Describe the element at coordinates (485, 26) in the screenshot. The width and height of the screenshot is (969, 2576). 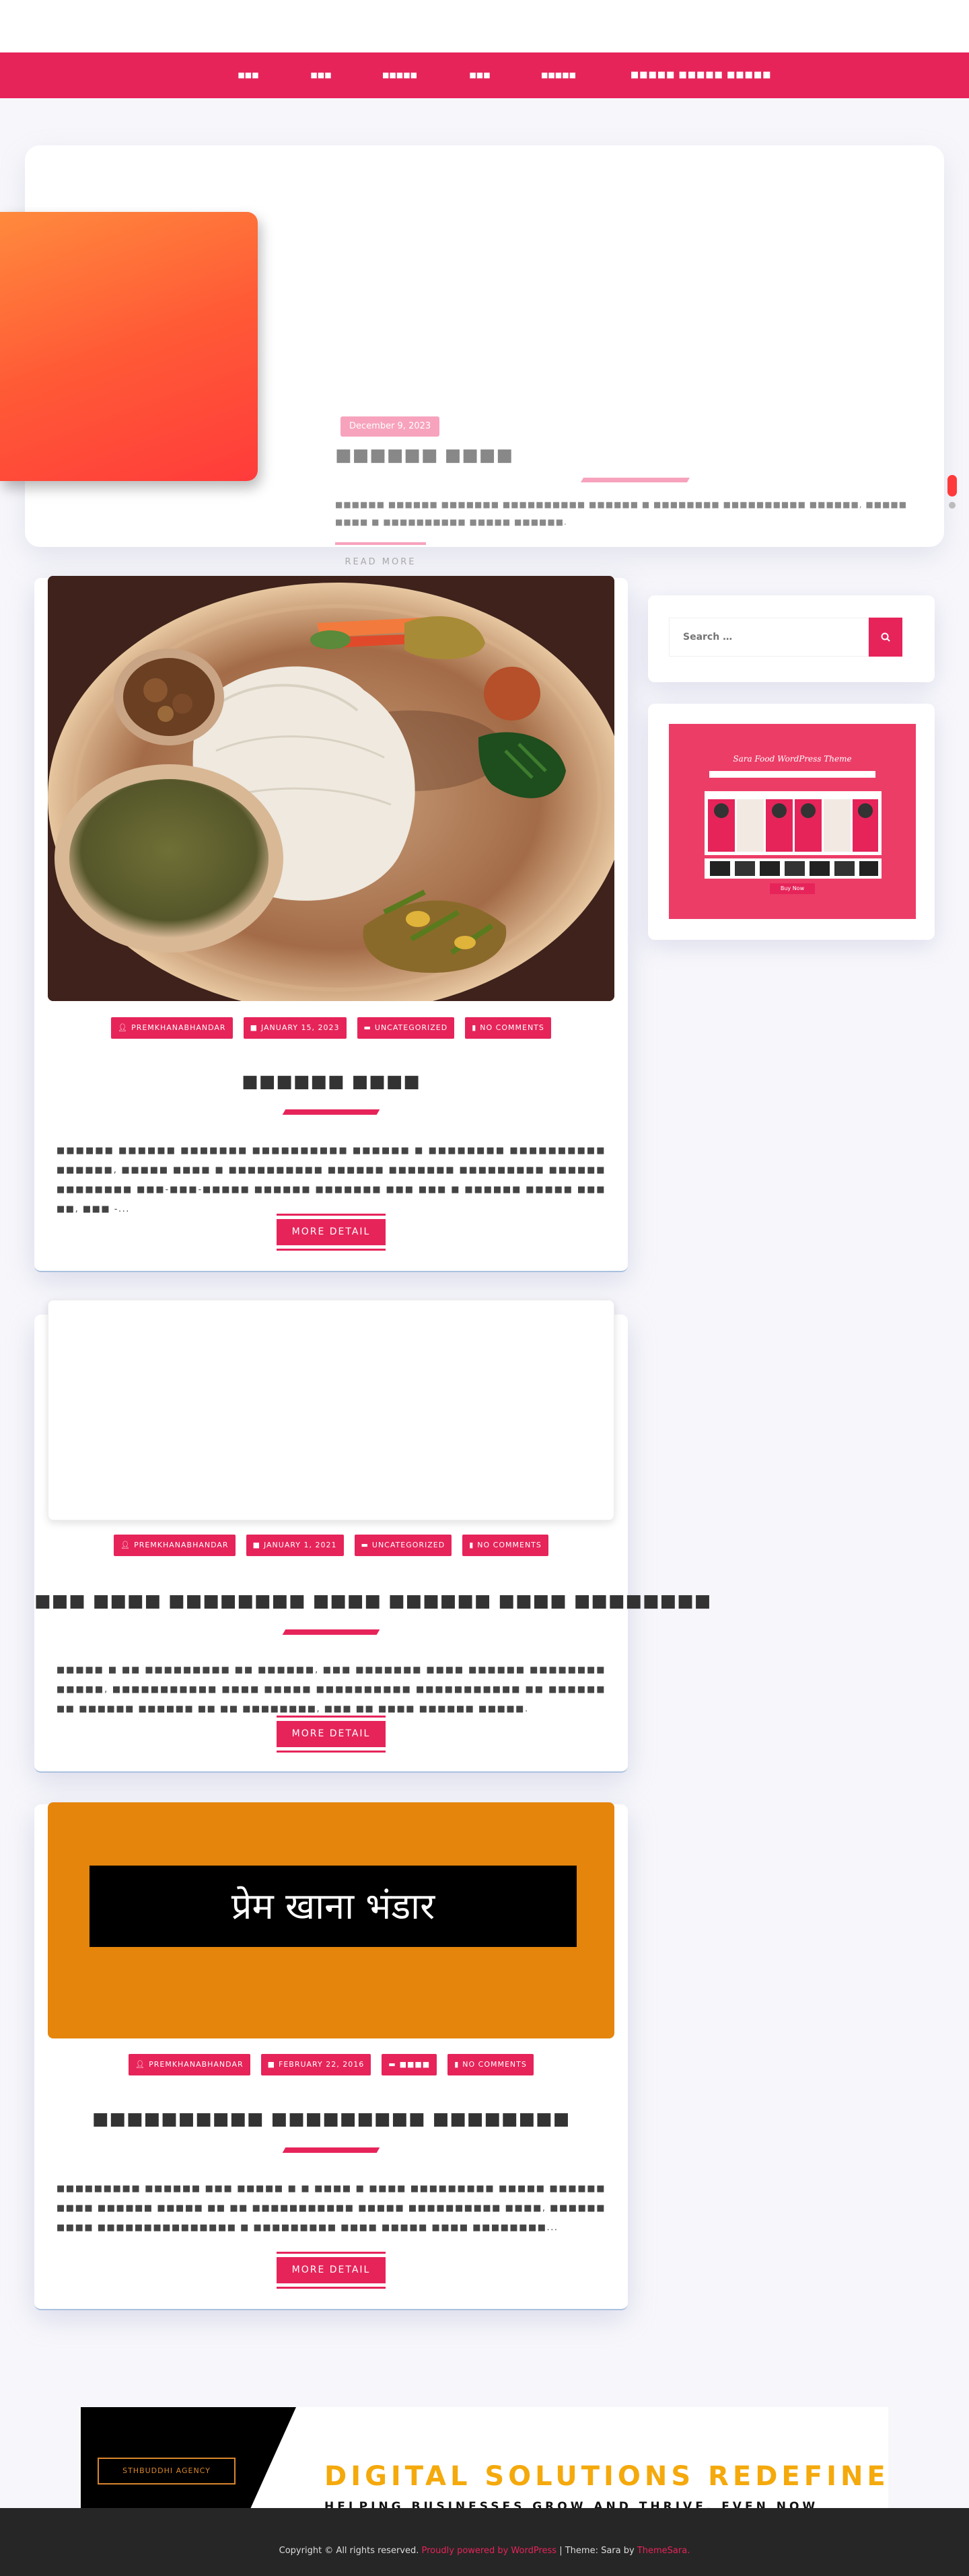
I see `site-header` at that location.